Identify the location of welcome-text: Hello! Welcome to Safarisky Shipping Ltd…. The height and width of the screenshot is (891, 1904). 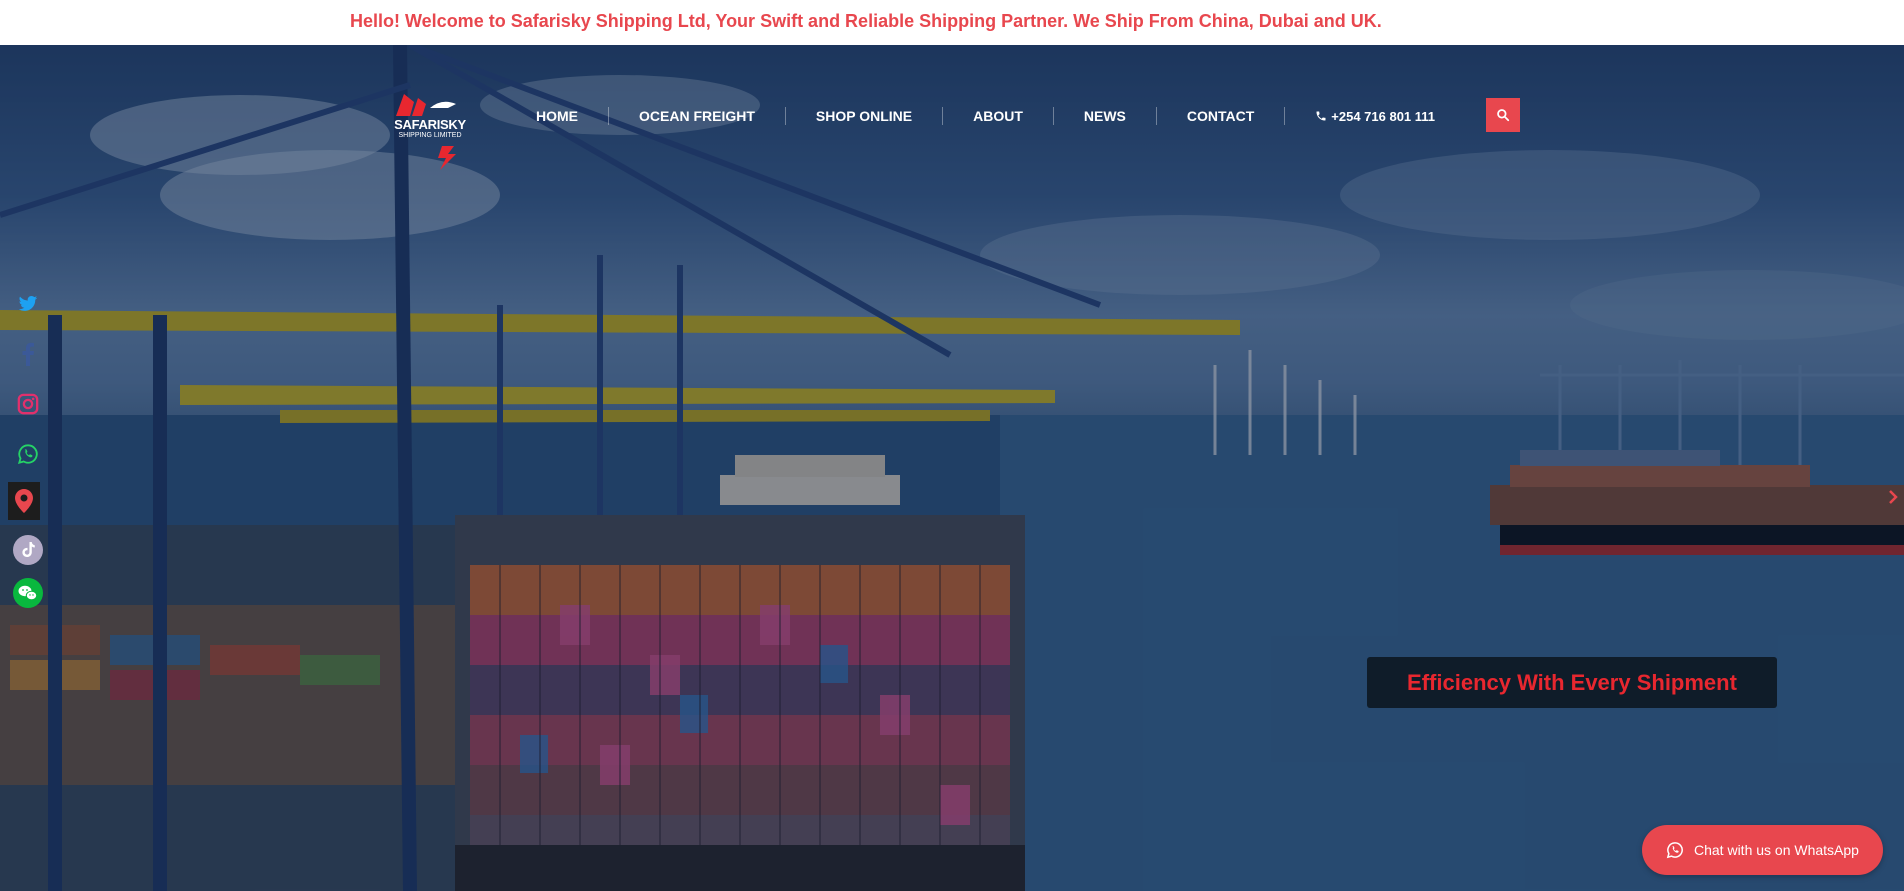
(866, 21).